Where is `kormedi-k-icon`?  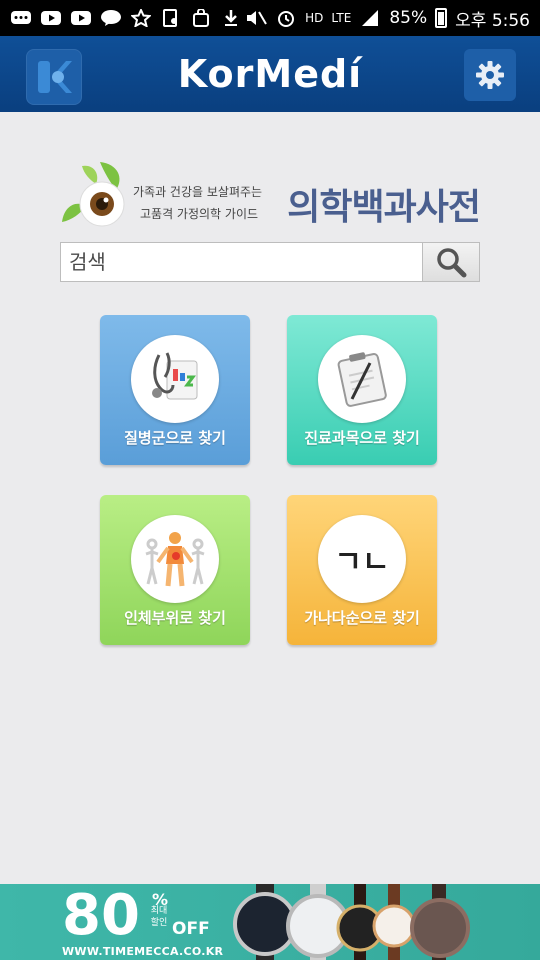 kormedi-k-icon is located at coordinates (55, 77).